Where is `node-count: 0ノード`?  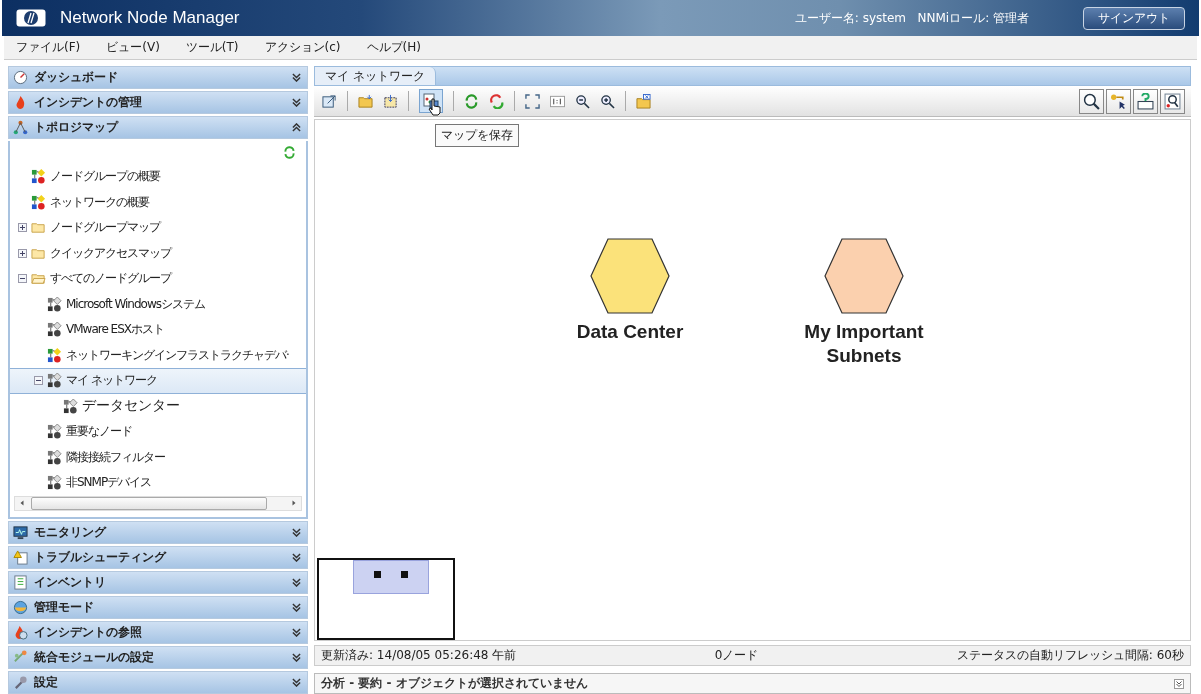 node-count: 0ノード is located at coordinates (736, 655).